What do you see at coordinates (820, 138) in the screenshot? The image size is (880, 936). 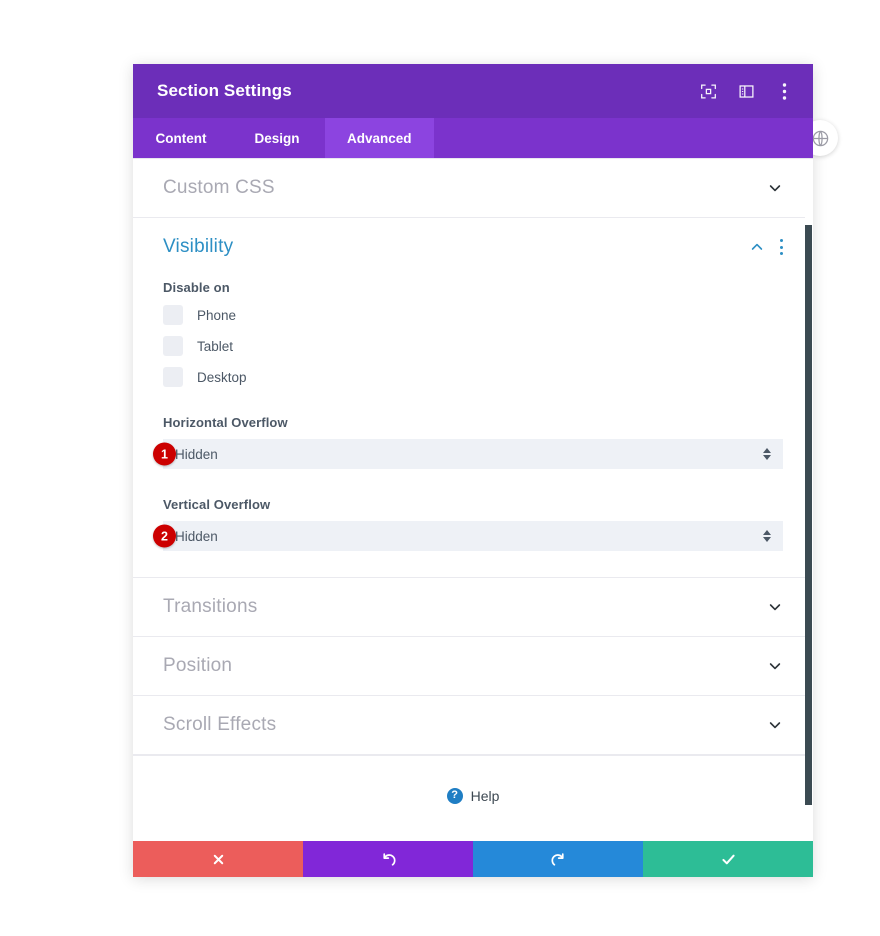 I see `globe-icon` at bounding box center [820, 138].